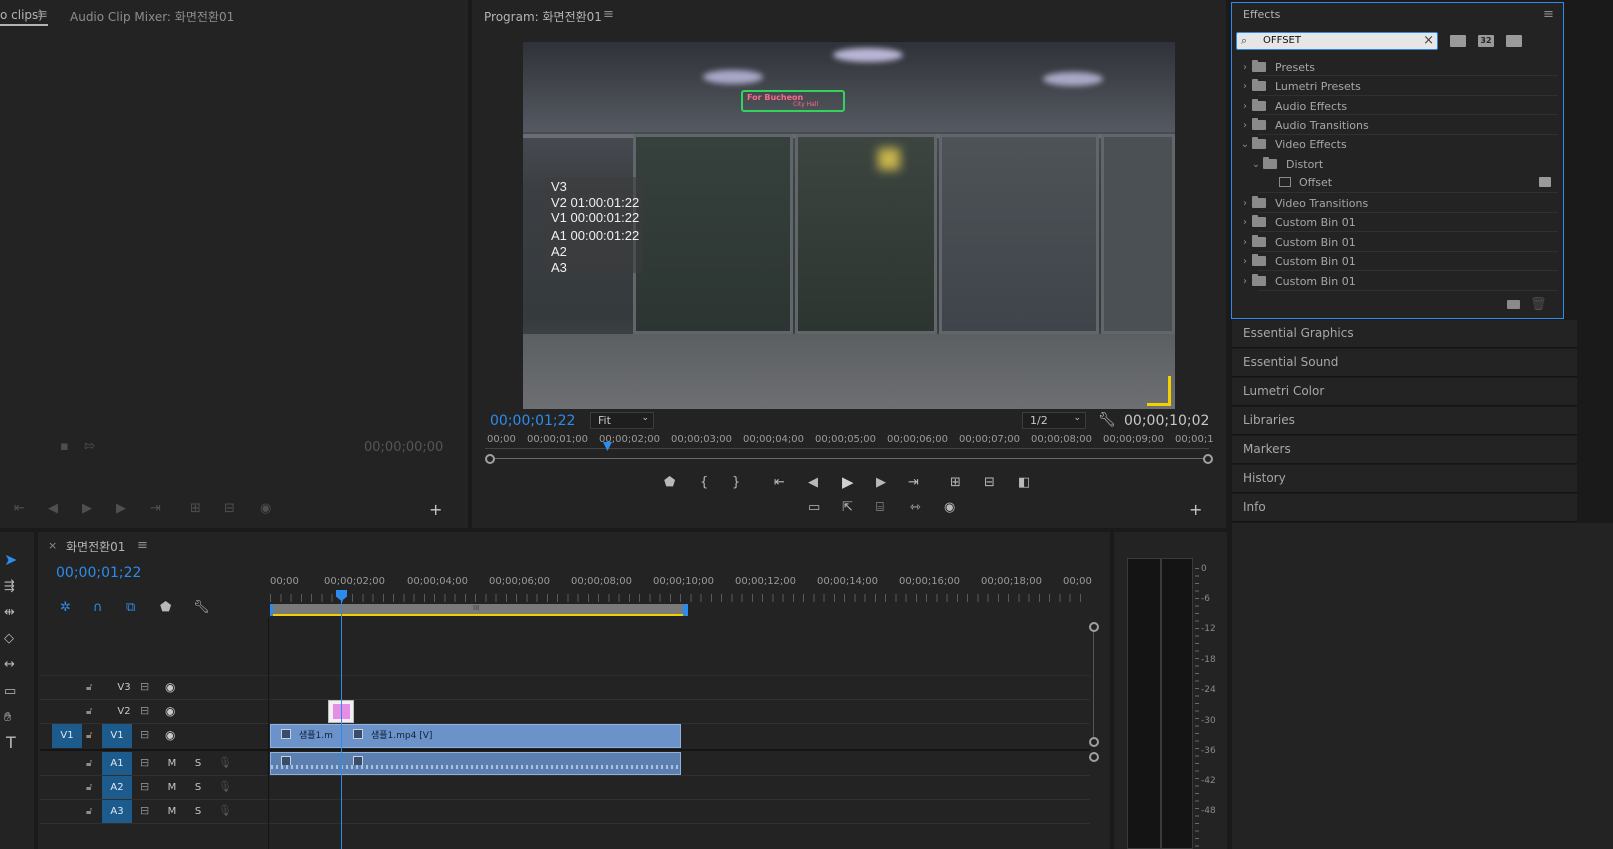 The image size is (1613, 849). I want to click on panel-markers: Markers, so click(1404, 450).